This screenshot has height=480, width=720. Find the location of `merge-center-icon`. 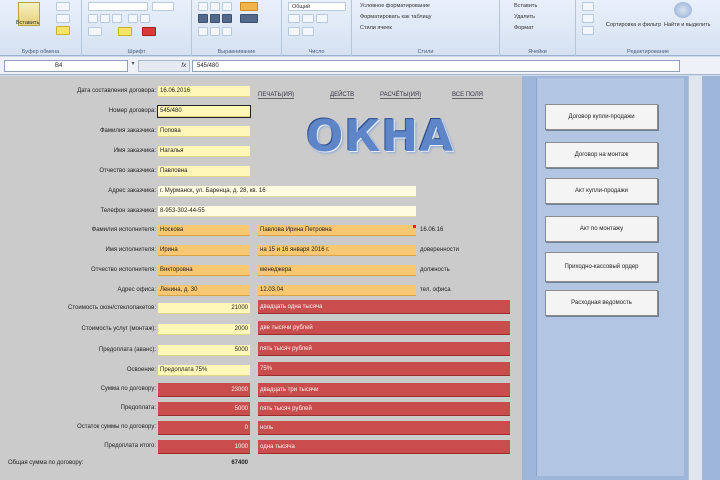

merge-center-icon is located at coordinates (249, 18).